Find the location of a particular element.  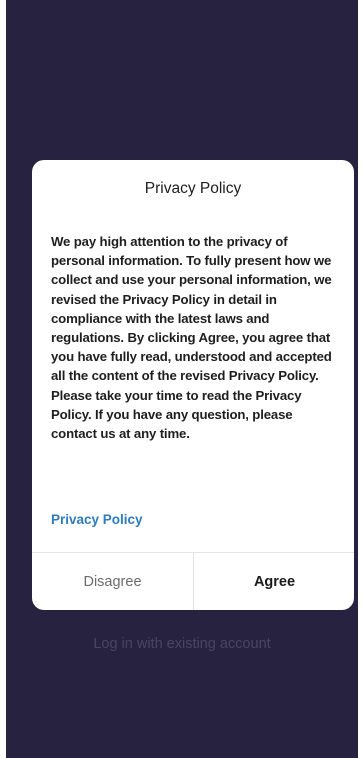

agree-button: Agree is located at coordinates (274, 581).